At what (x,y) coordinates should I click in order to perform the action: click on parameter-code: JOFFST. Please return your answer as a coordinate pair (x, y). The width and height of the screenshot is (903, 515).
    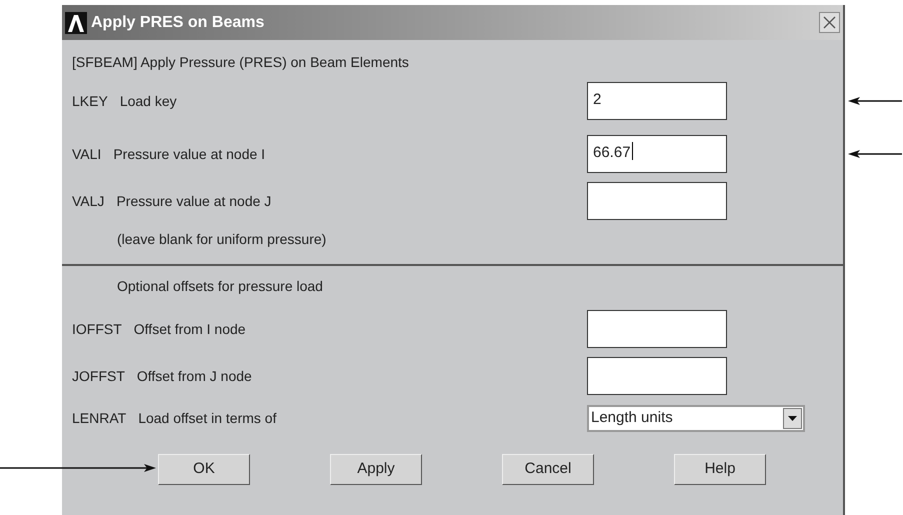
    Looking at the image, I should click on (98, 376).